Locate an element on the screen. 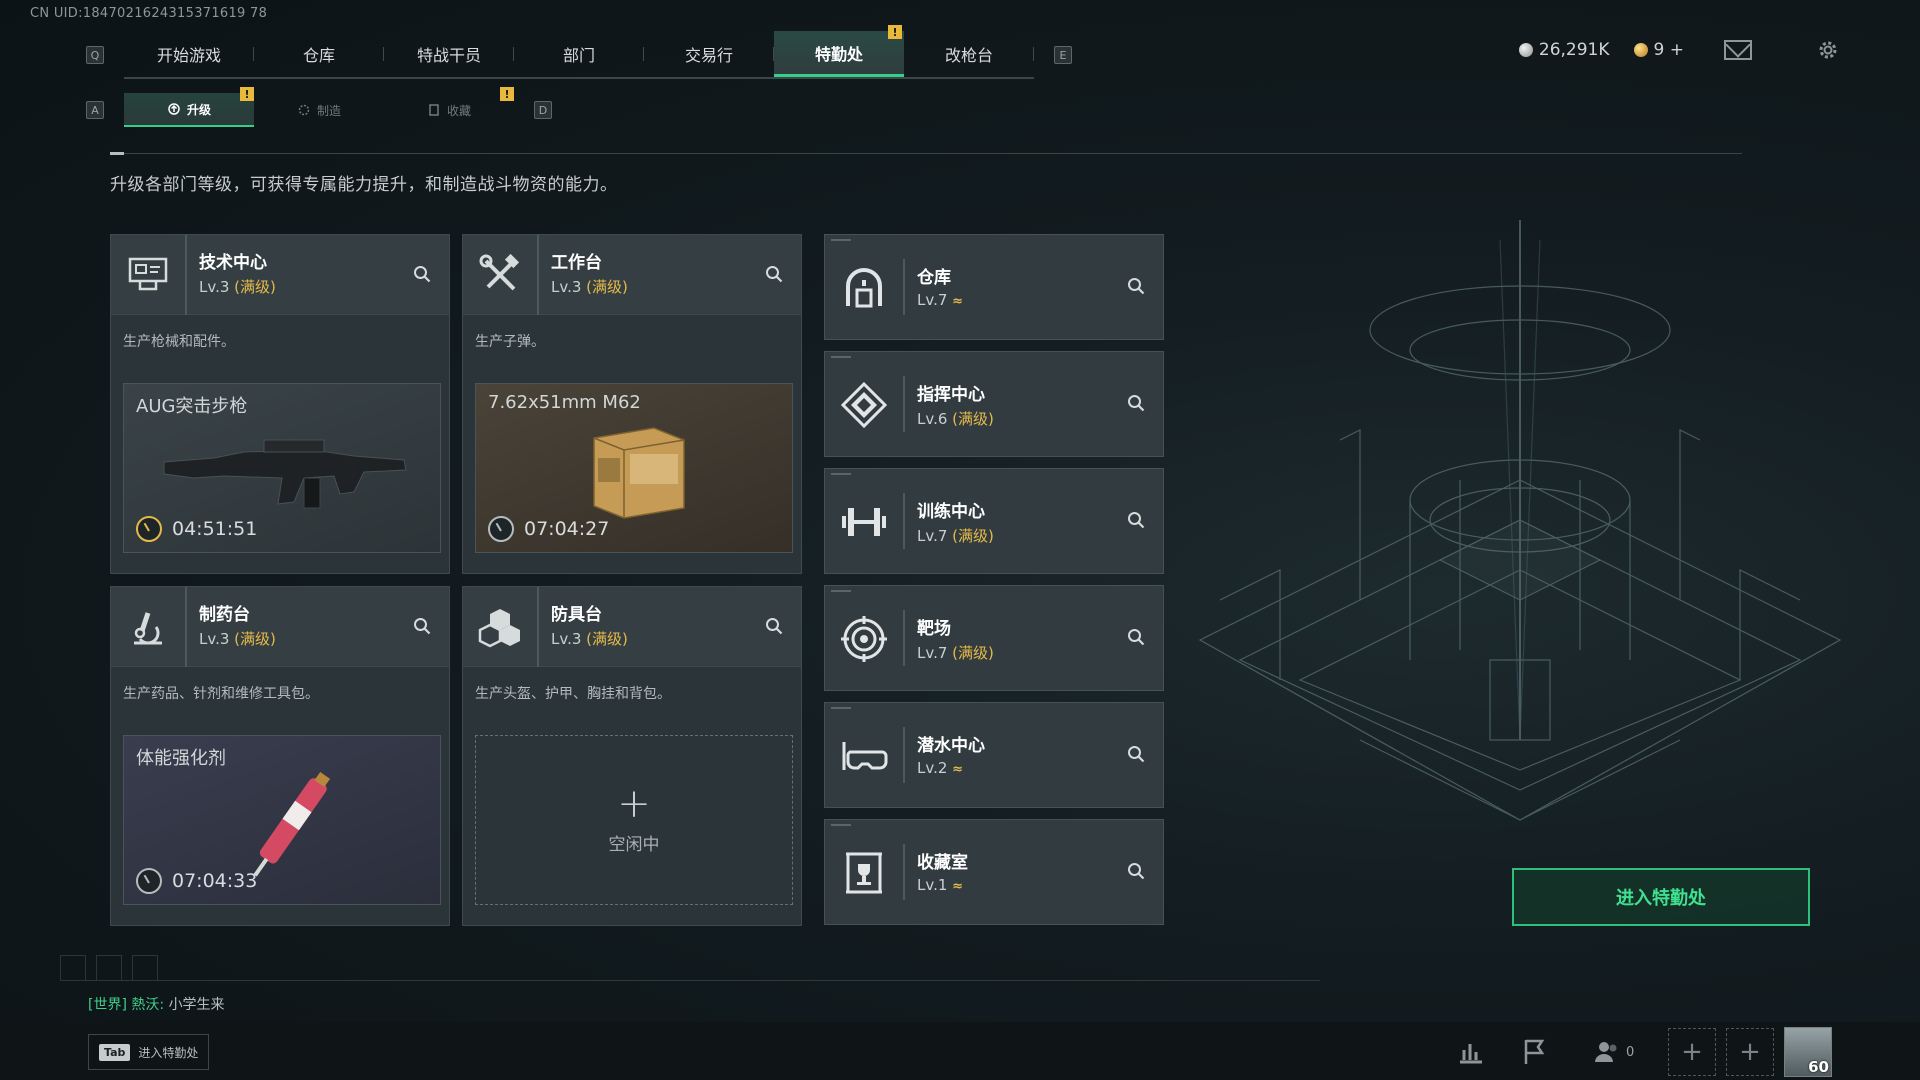 Image resolution: width=1920 pixels, height=1080 pixels. subtab-upgrade: 升级 ! is located at coordinates (189, 107).